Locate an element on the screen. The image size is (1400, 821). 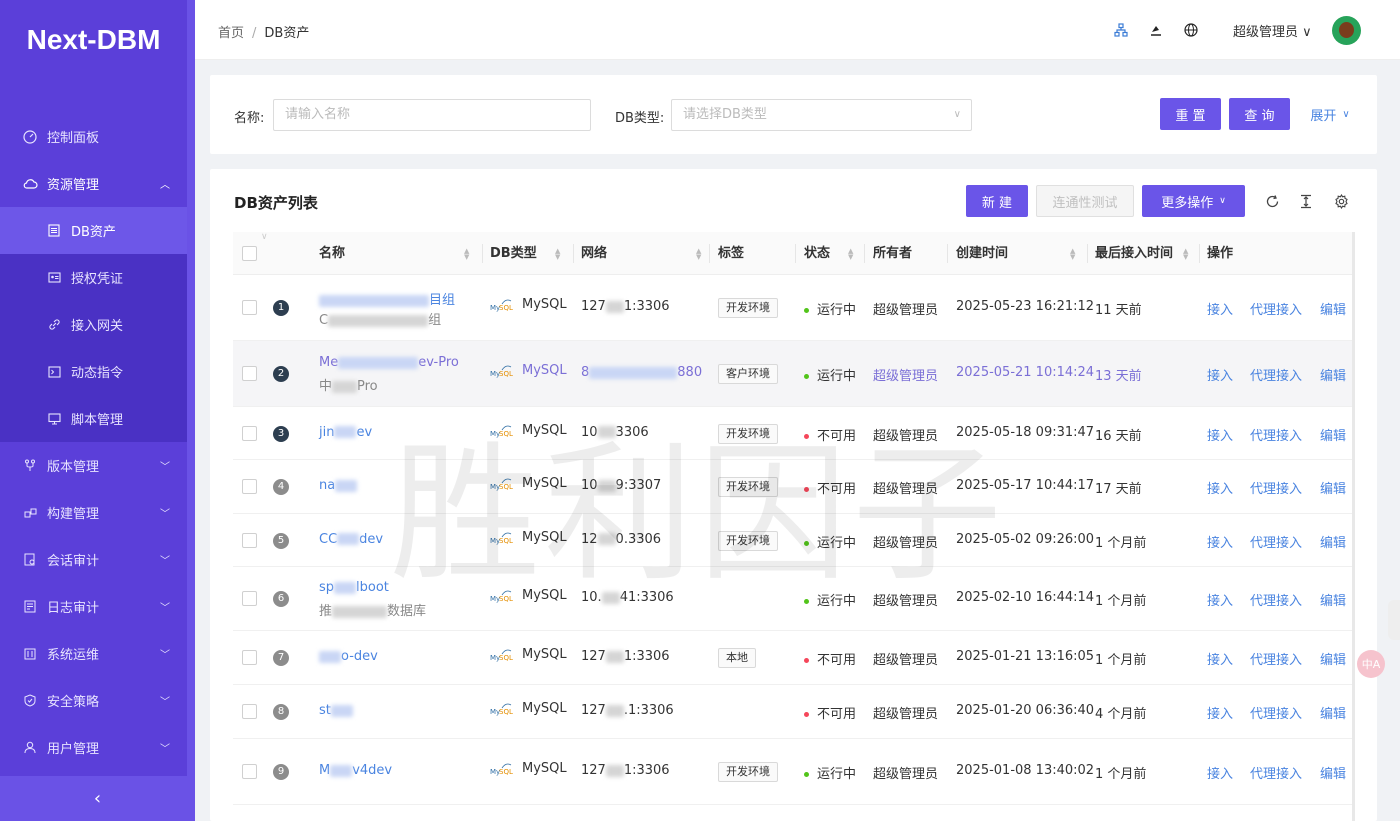
env-tag: 开发环境 is located at coordinates (748, 772).